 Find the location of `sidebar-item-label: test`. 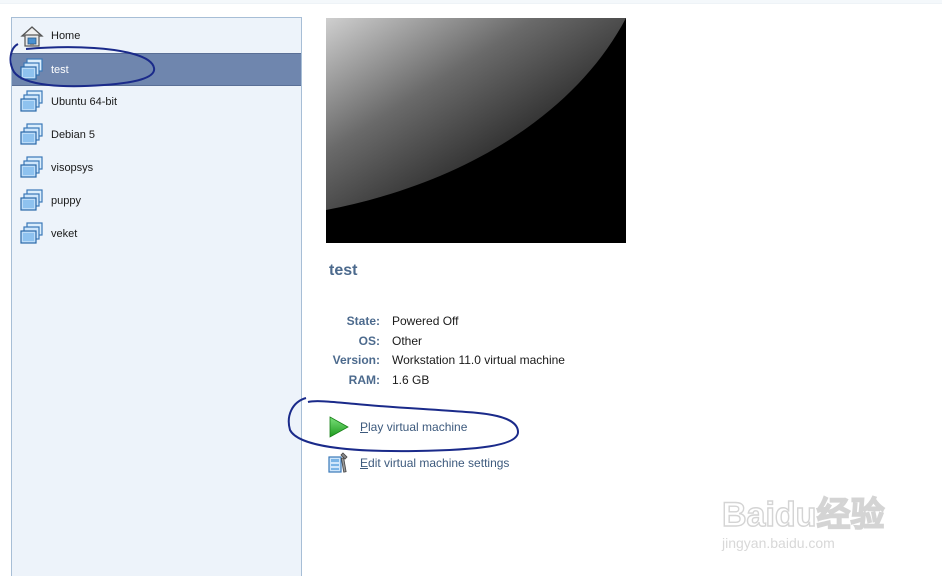

sidebar-item-label: test is located at coordinates (60, 69).